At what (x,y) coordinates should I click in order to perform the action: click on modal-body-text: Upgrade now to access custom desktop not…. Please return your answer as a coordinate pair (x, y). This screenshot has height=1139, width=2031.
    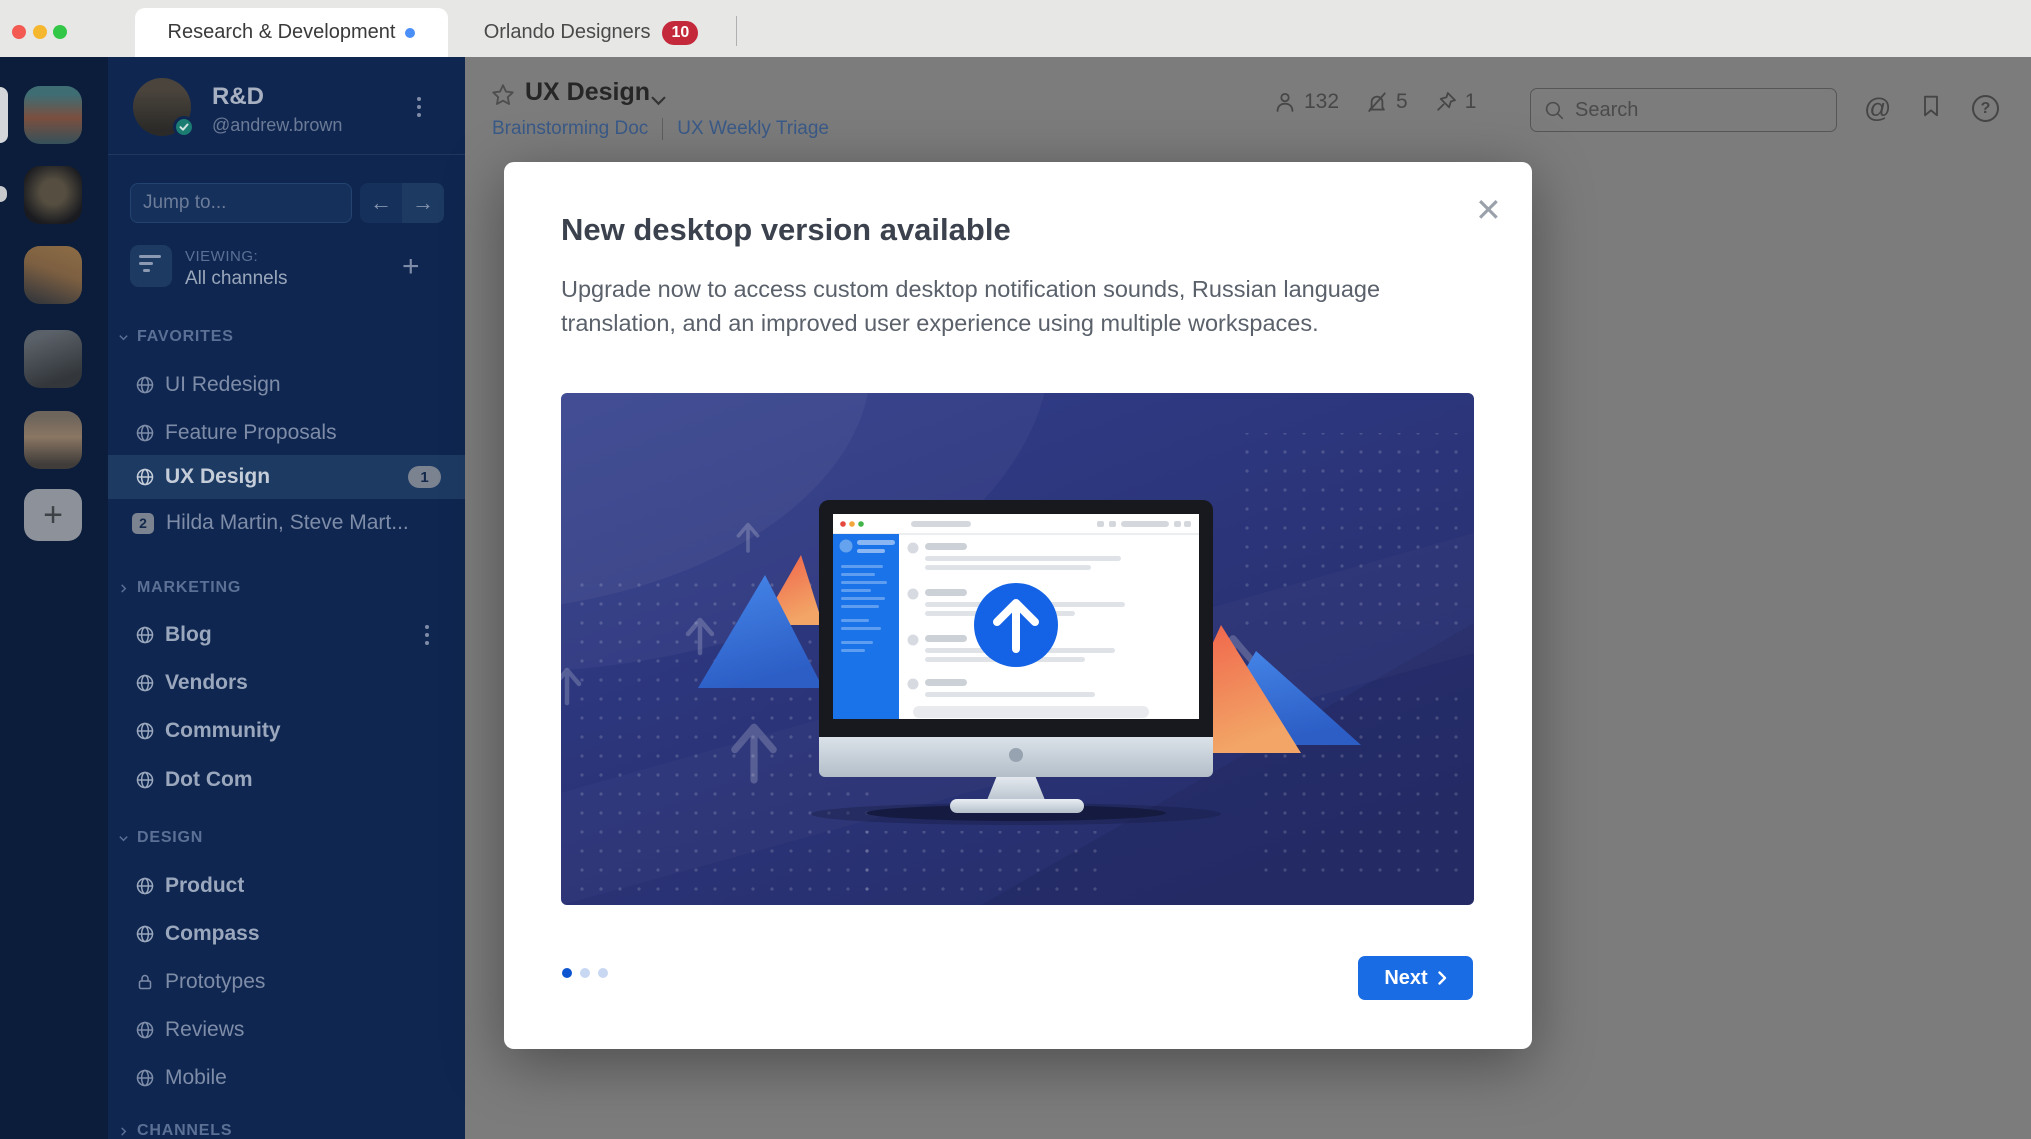
    Looking at the image, I should click on (971, 306).